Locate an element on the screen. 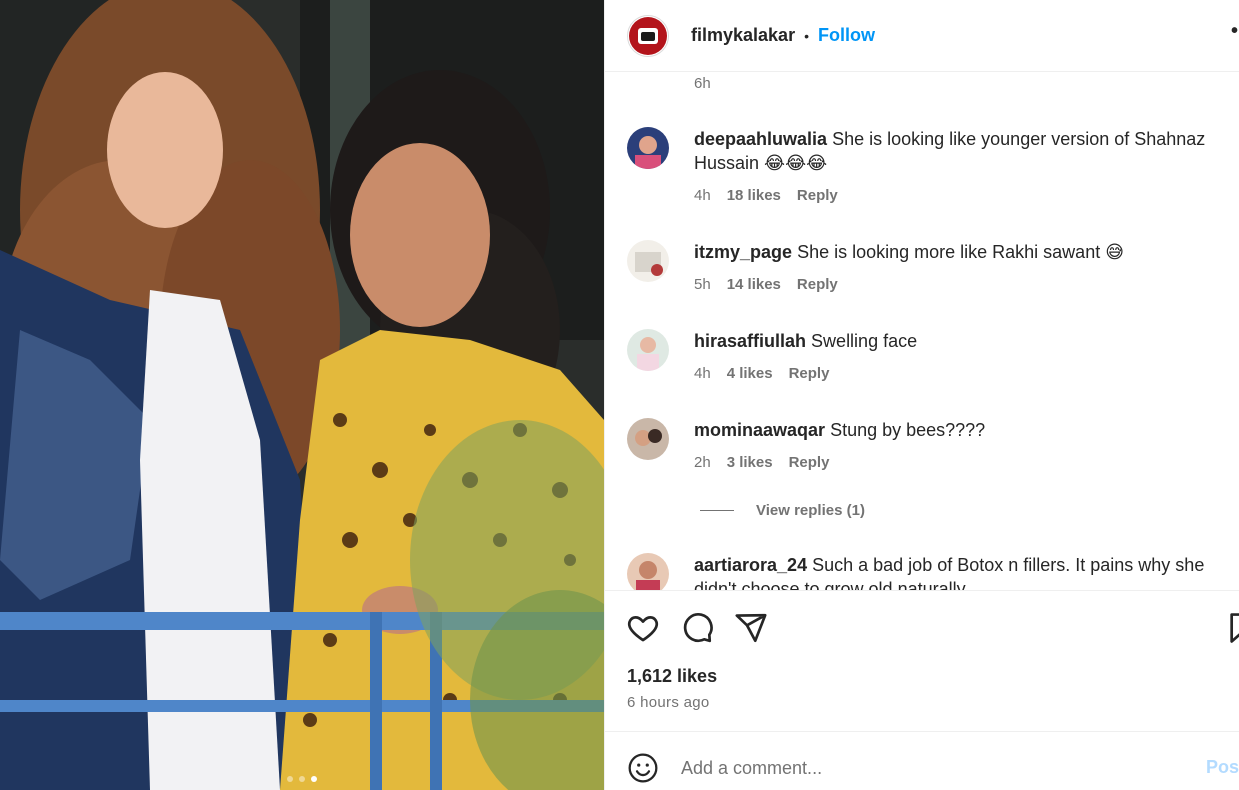  carousel-indicator is located at coordinates (302, 779).